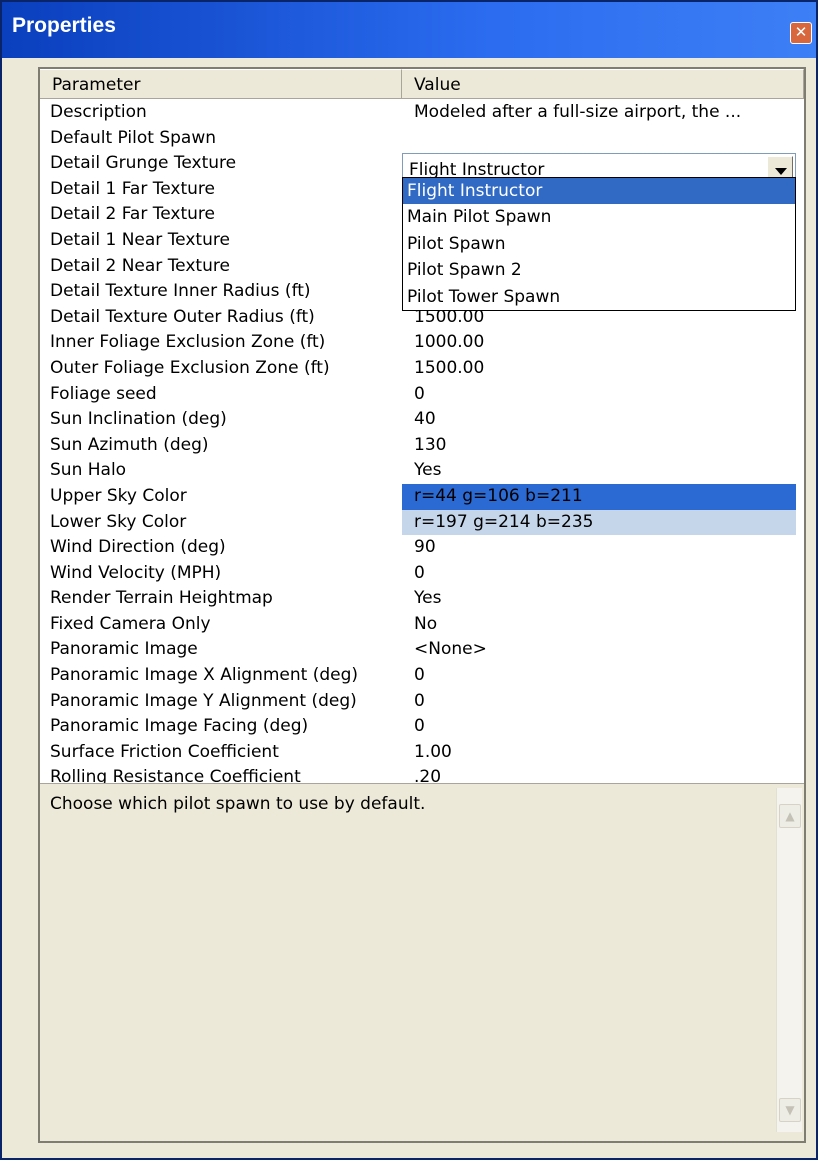  Describe the element at coordinates (130, 623) in the screenshot. I see `property-name: Fixed Camera Only` at that location.